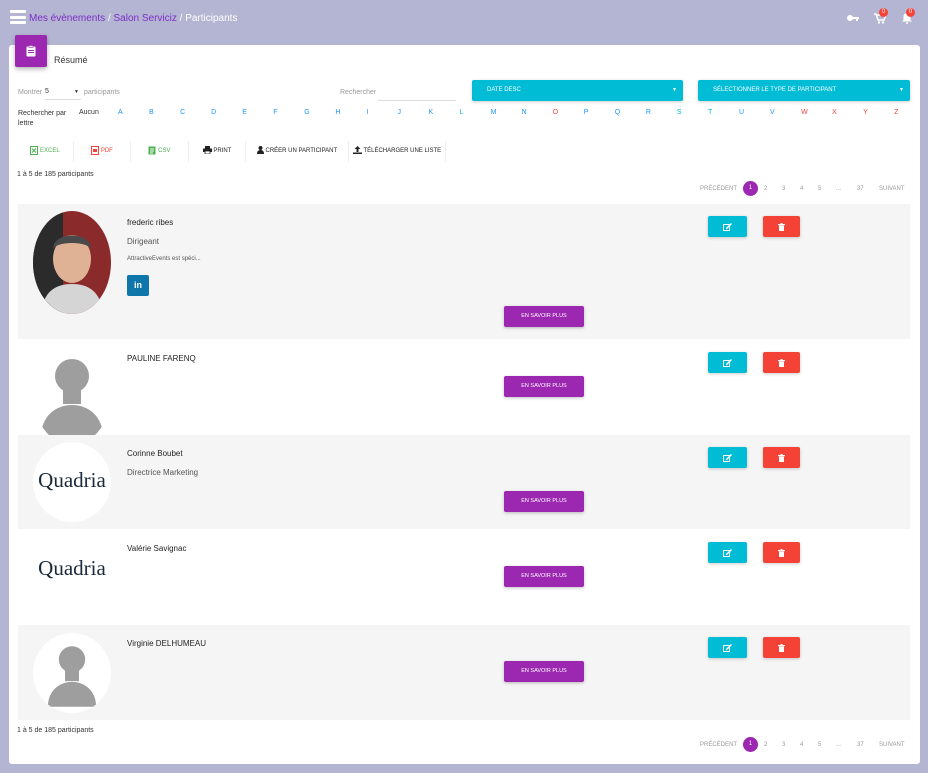  Describe the element at coordinates (89, 112) in the screenshot. I see `letter-none: Aucun` at that location.